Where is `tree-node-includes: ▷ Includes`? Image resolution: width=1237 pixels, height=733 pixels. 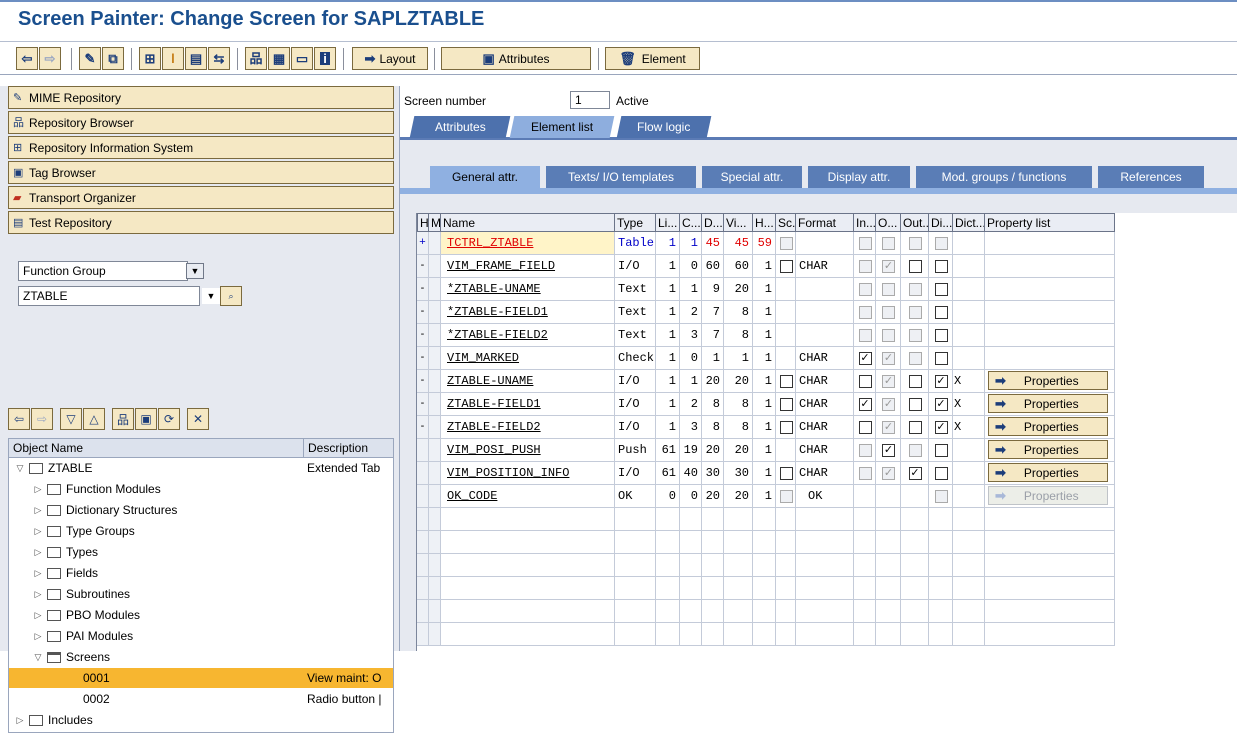 tree-node-includes: ▷ Includes is located at coordinates (53, 720).